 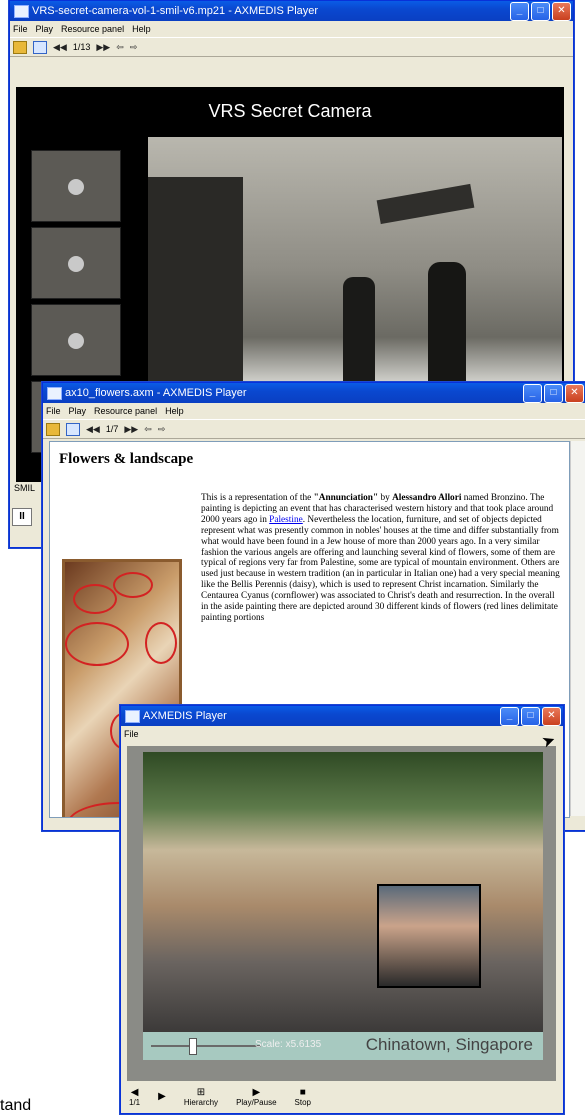 I want to click on menu-bar: File, so click(x=342, y=734).